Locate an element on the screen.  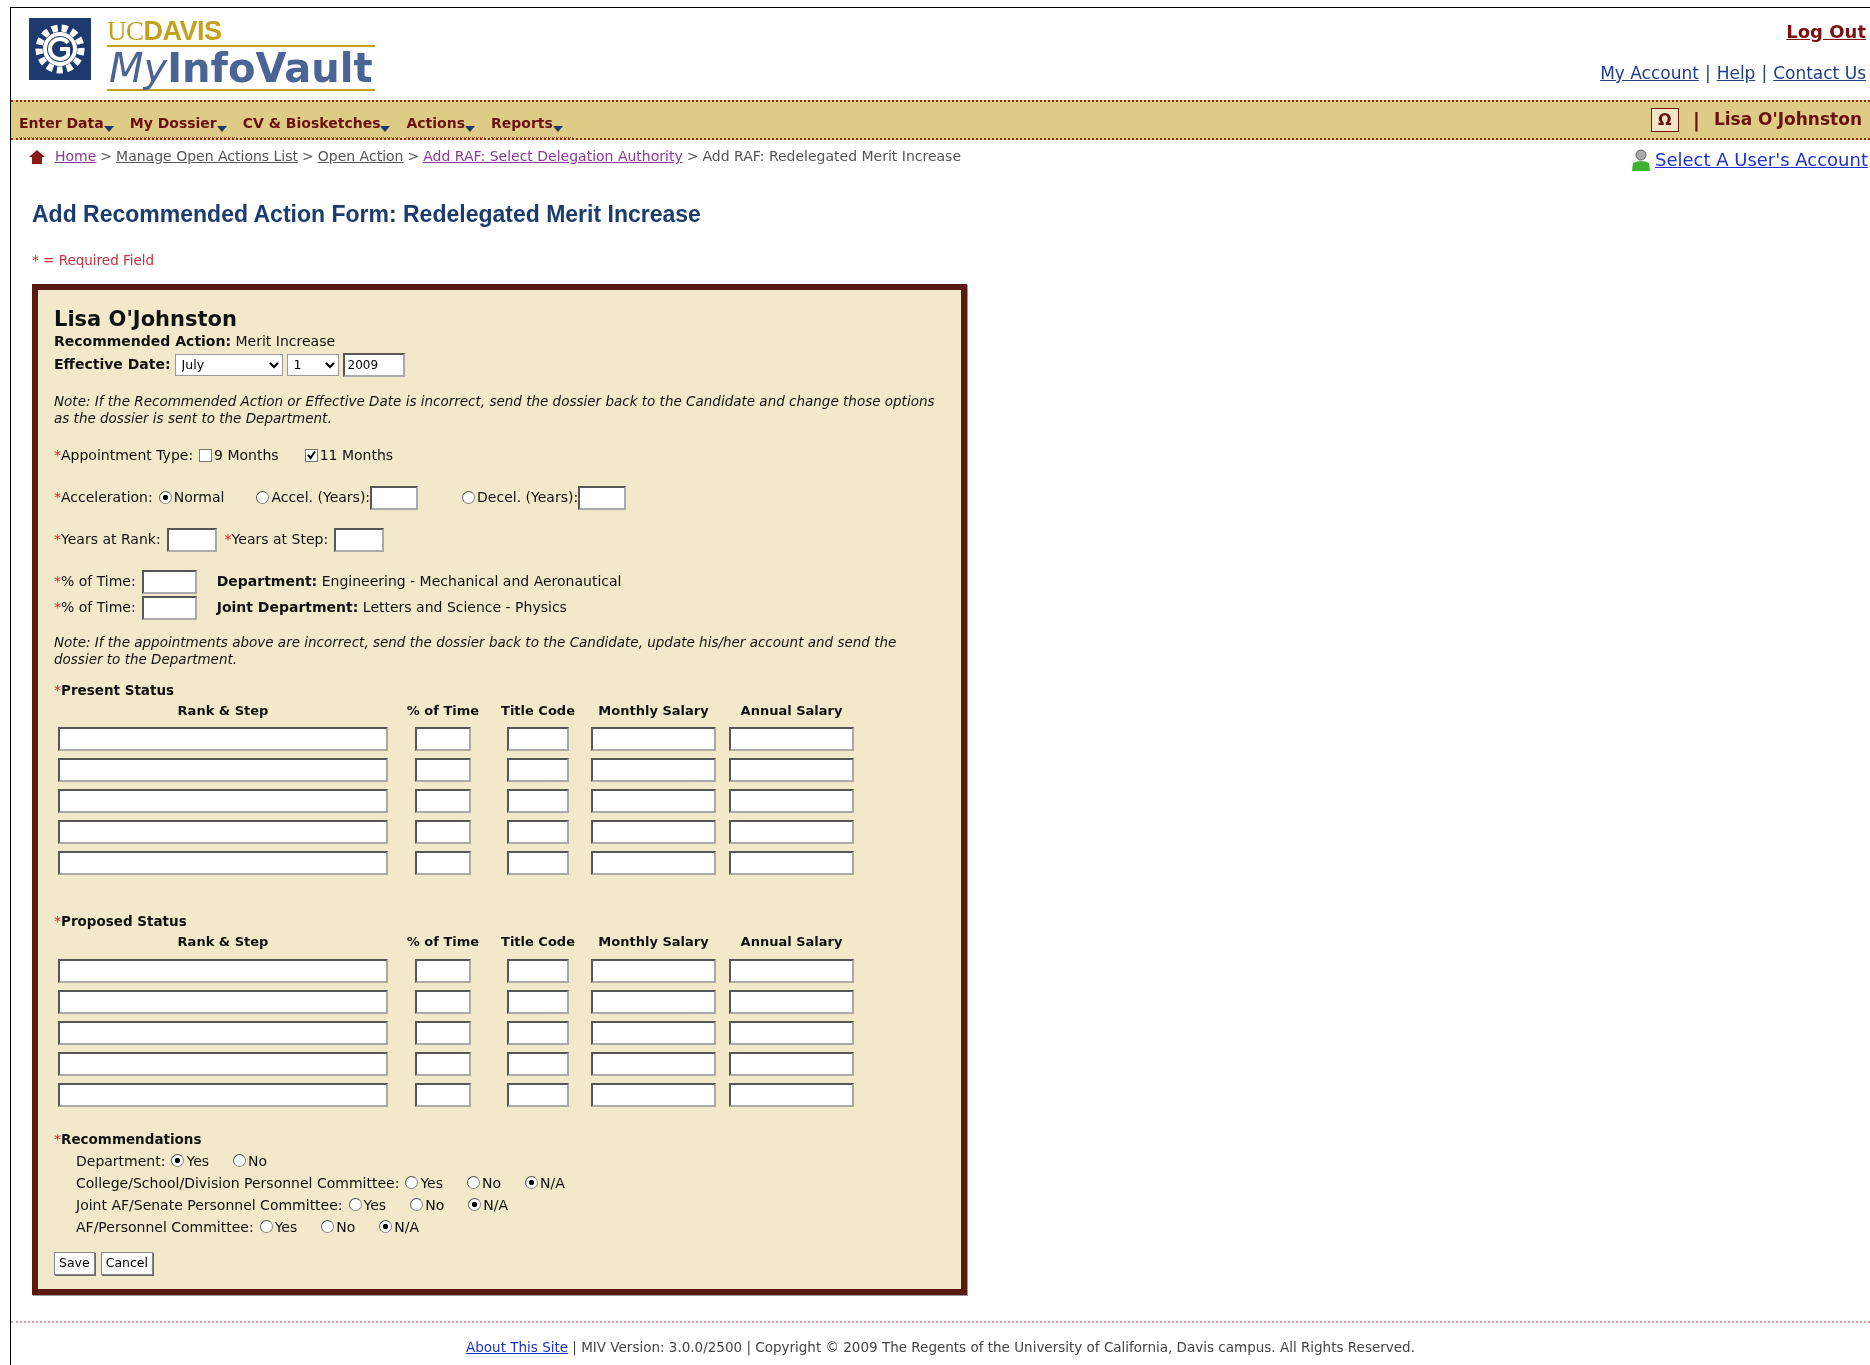
nav-menu: Actions is located at coordinates (445, 120).